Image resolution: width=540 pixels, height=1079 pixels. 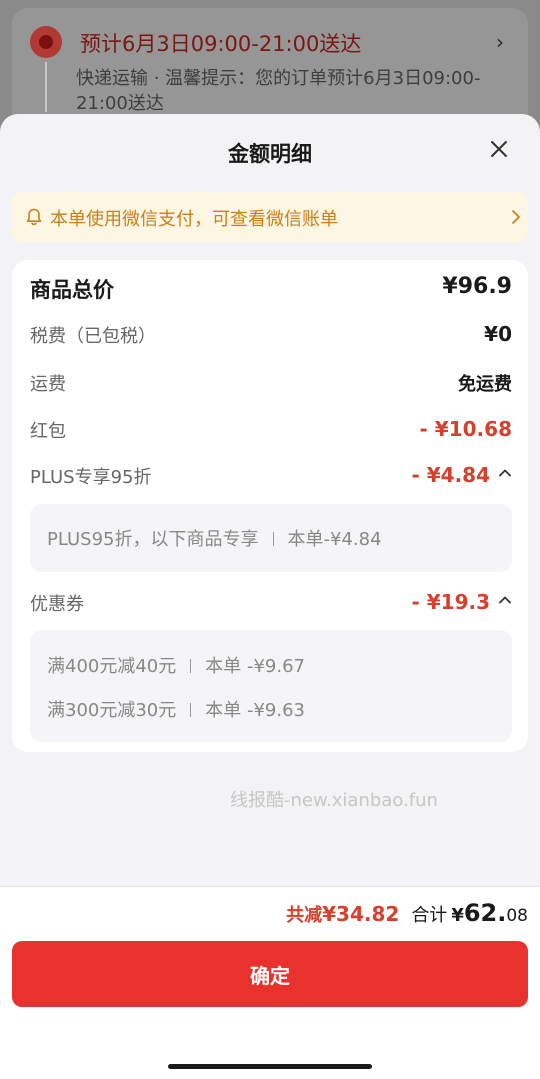 I want to click on coupon-item-amount: 本单 -¥9.67, so click(x=255, y=666).